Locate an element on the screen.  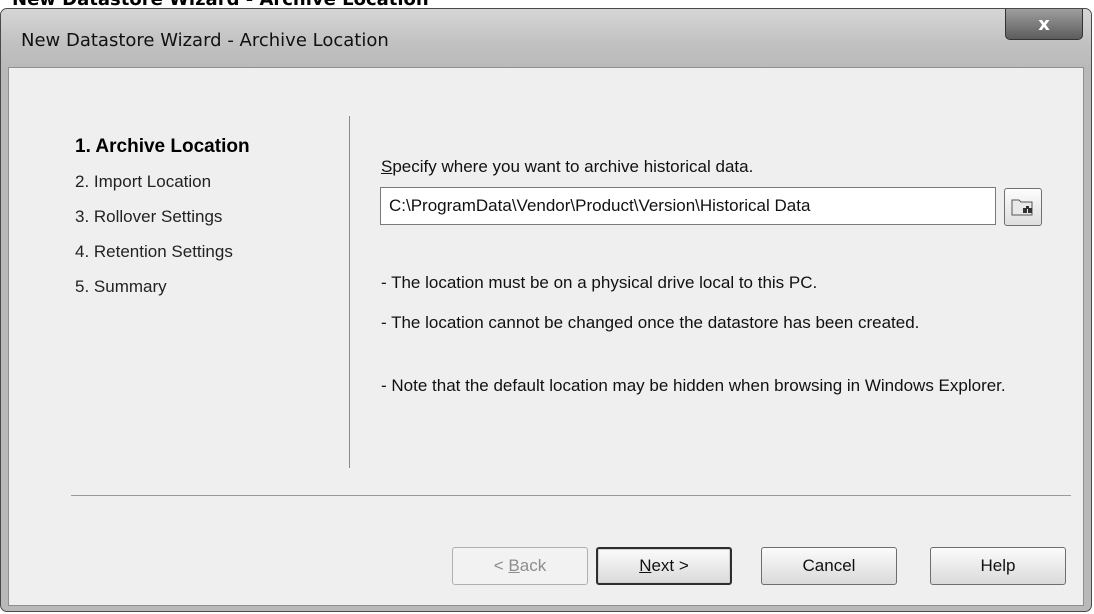
back-label-prefix: < is located at coordinates (501, 565).